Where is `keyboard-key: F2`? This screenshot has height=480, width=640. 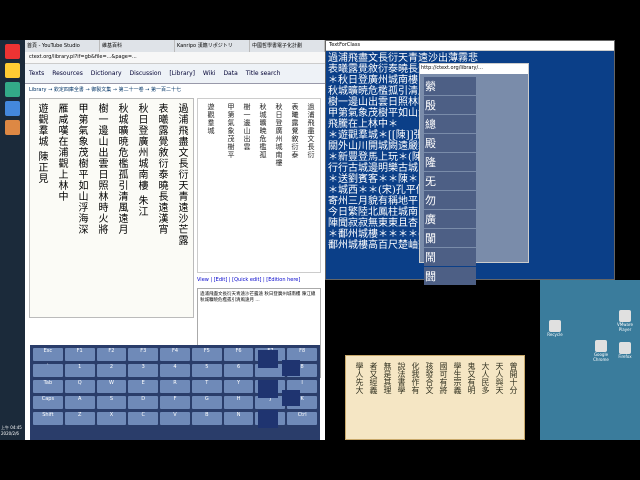
keyboard-key: F2 is located at coordinates (111, 354).